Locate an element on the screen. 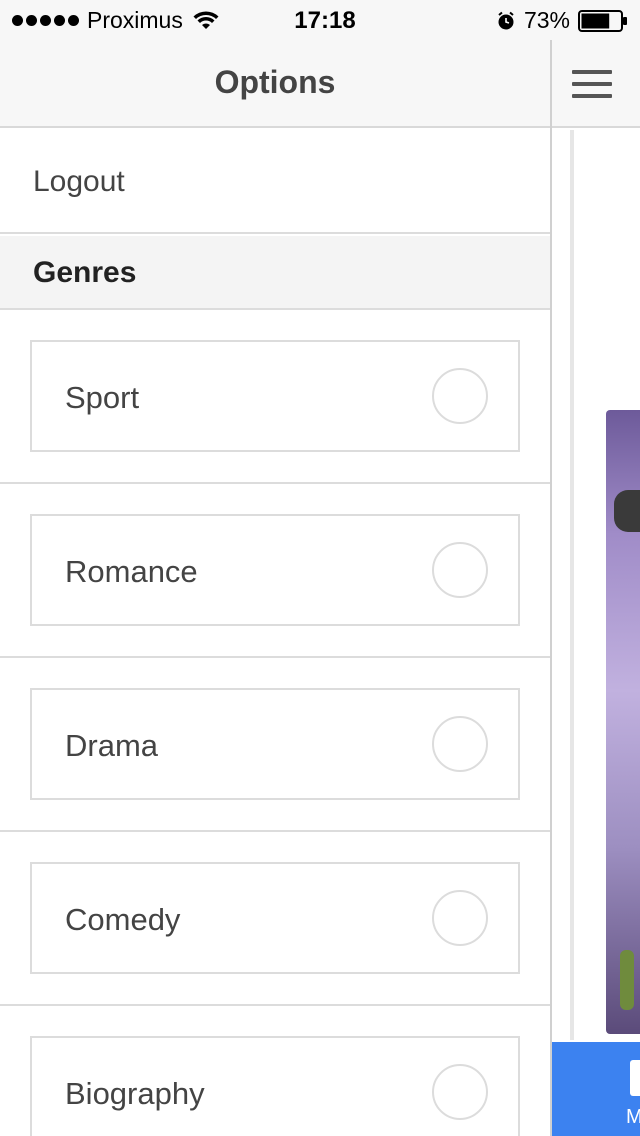 Image resolution: width=640 pixels, height=1136 pixels. logout-label: Logout is located at coordinates (79, 181).